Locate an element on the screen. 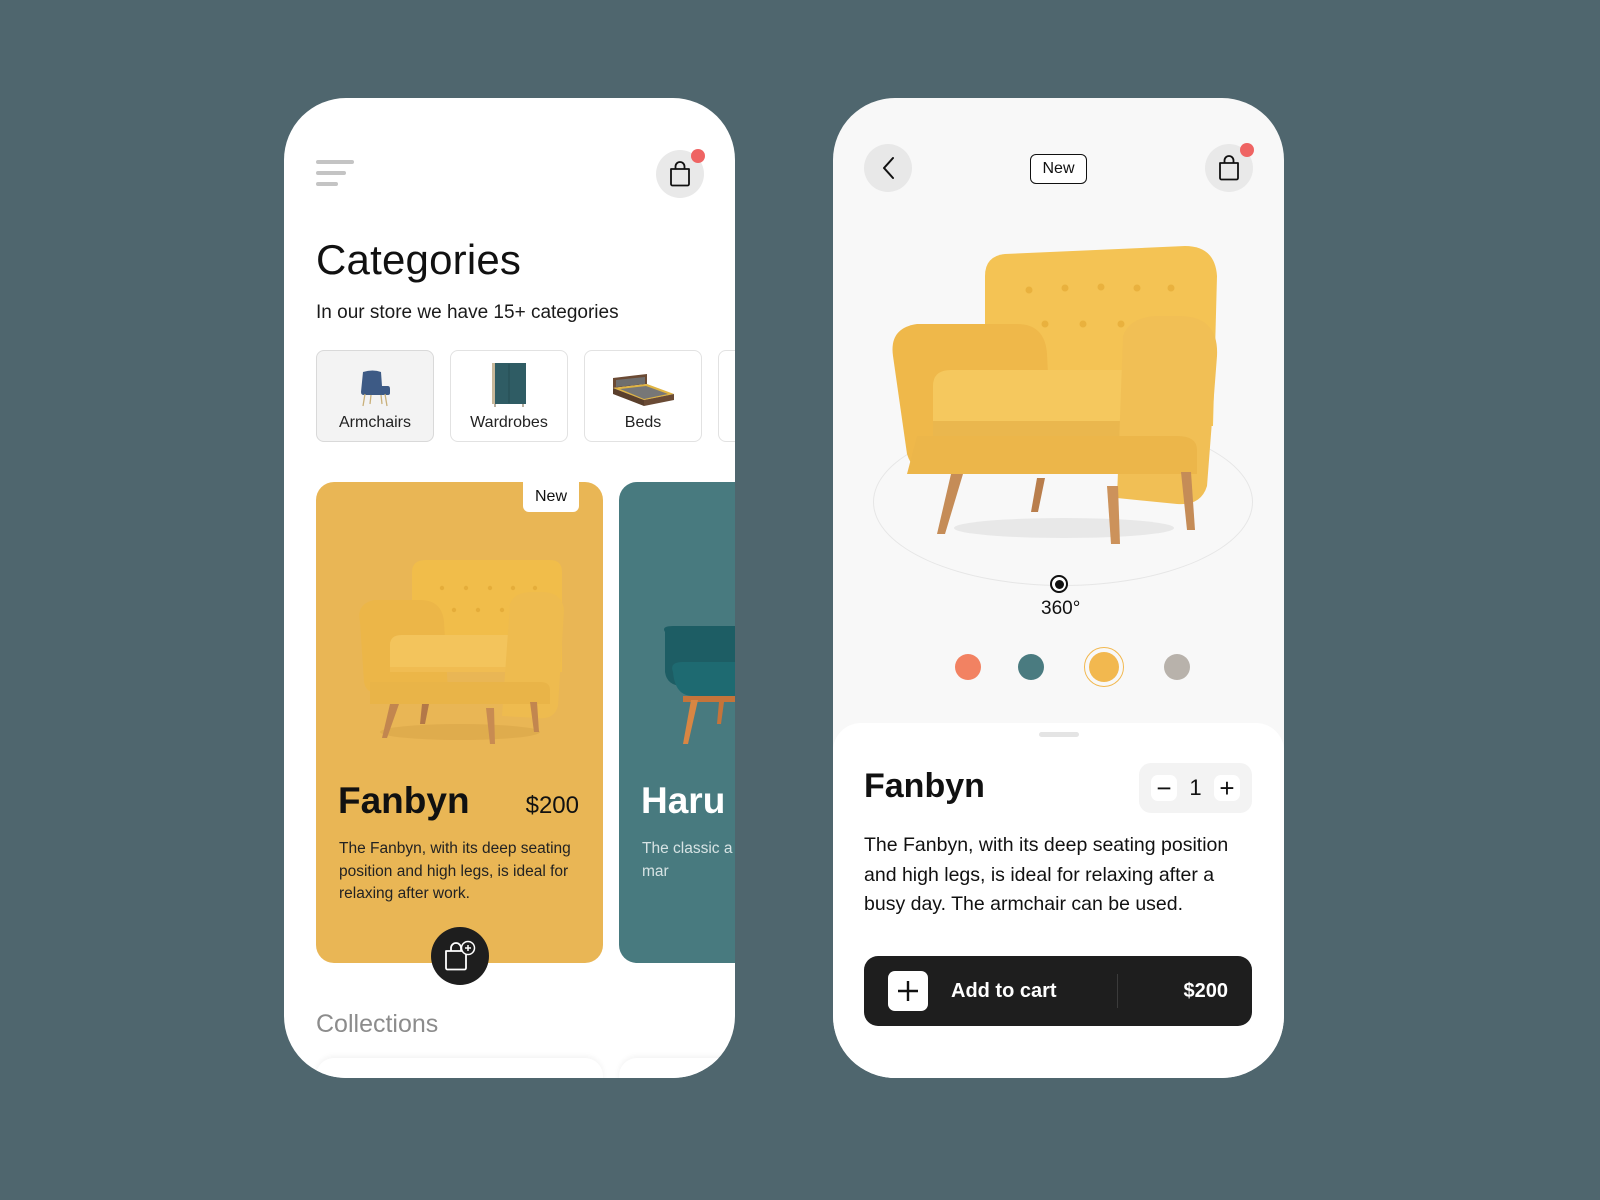  color-swatch-coral is located at coordinates (968, 667).